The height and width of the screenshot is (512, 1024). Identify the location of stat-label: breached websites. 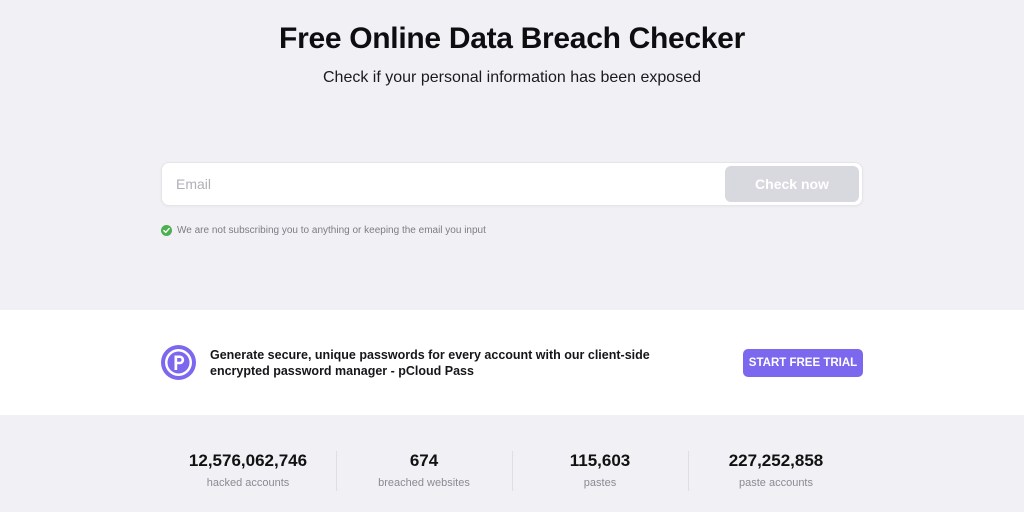
(424, 483).